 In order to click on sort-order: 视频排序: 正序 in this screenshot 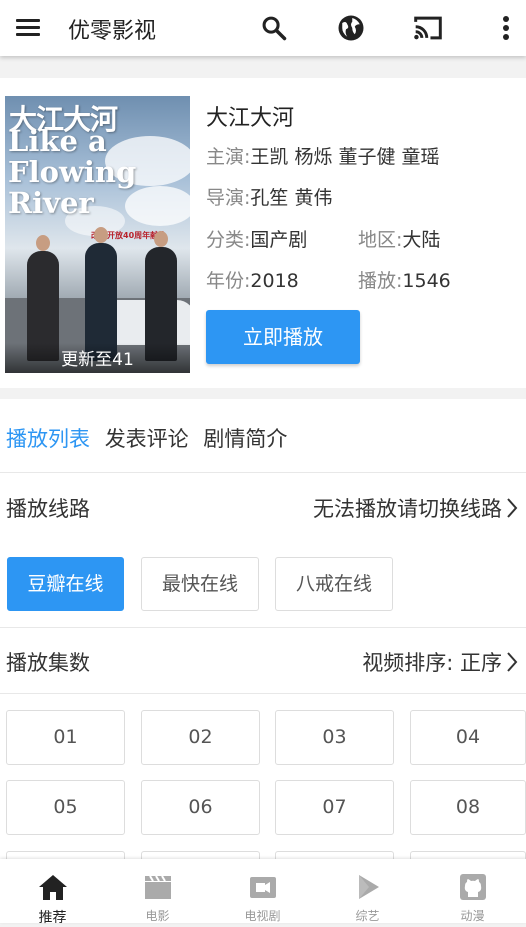, I will do `click(440, 662)`.